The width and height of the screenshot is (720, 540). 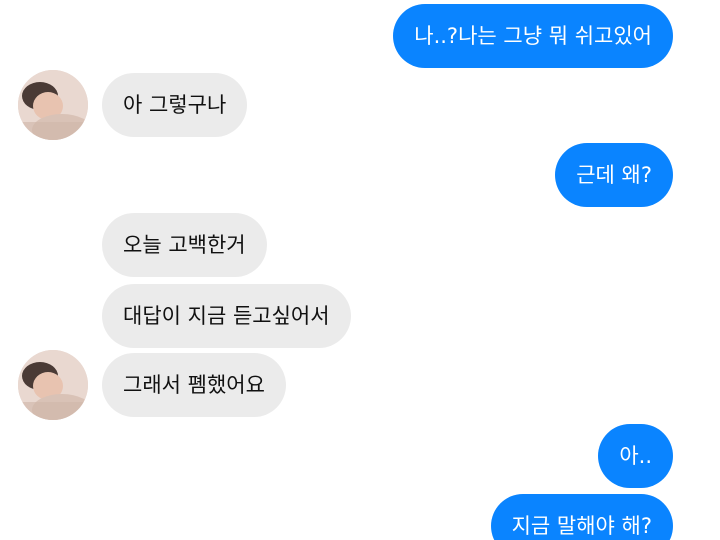 I want to click on message-bubble-incoming: 오늘 고백한거, so click(x=184, y=245).